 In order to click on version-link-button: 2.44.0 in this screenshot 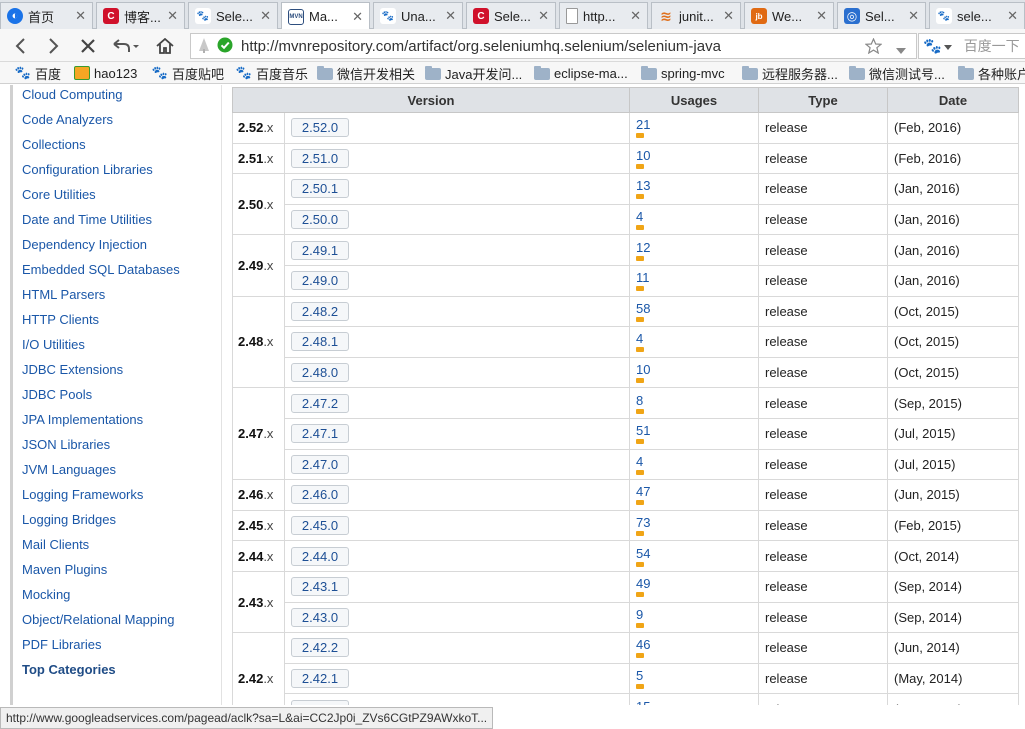, I will do `click(320, 556)`.